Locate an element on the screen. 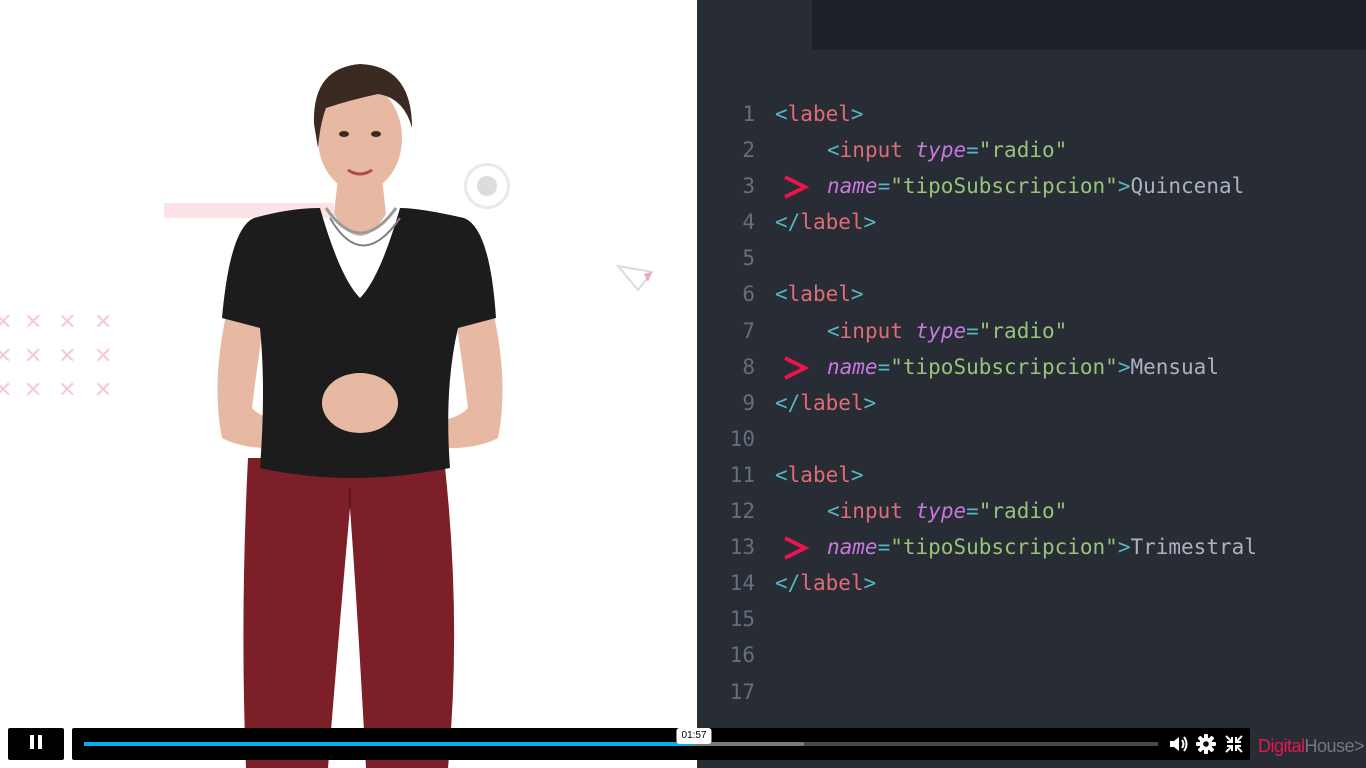  played-progress is located at coordinates (389, 744).